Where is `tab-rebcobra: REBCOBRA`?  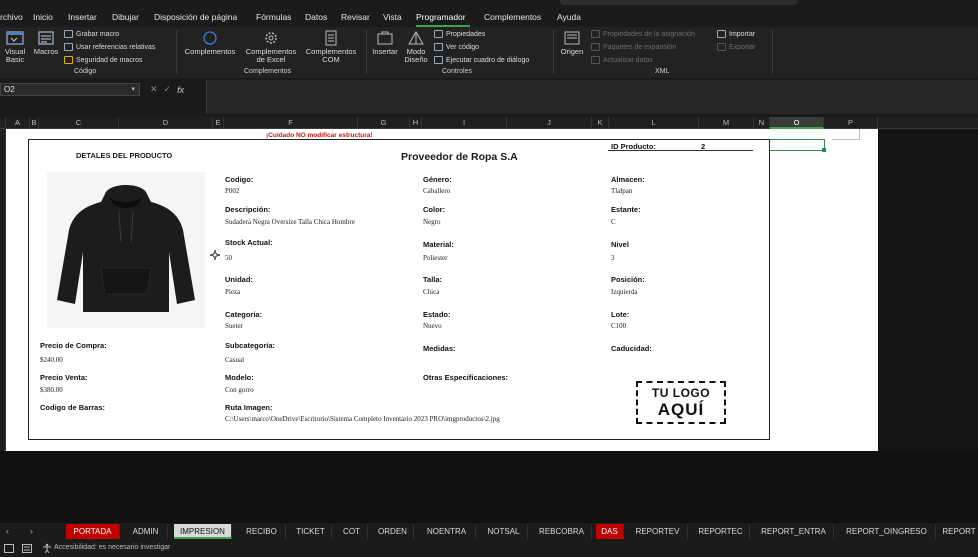
tab-rebcobra: REBCOBRA is located at coordinates (562, 531).